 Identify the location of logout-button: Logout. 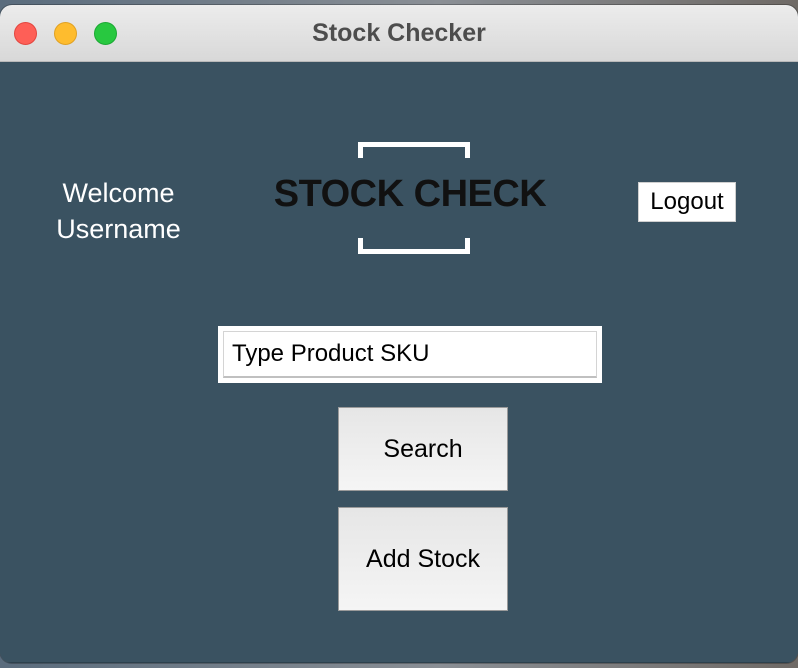
(687, 202).